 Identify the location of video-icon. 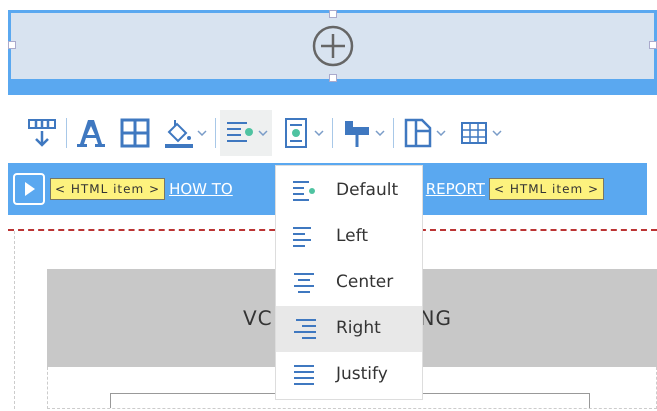
(29, 189).